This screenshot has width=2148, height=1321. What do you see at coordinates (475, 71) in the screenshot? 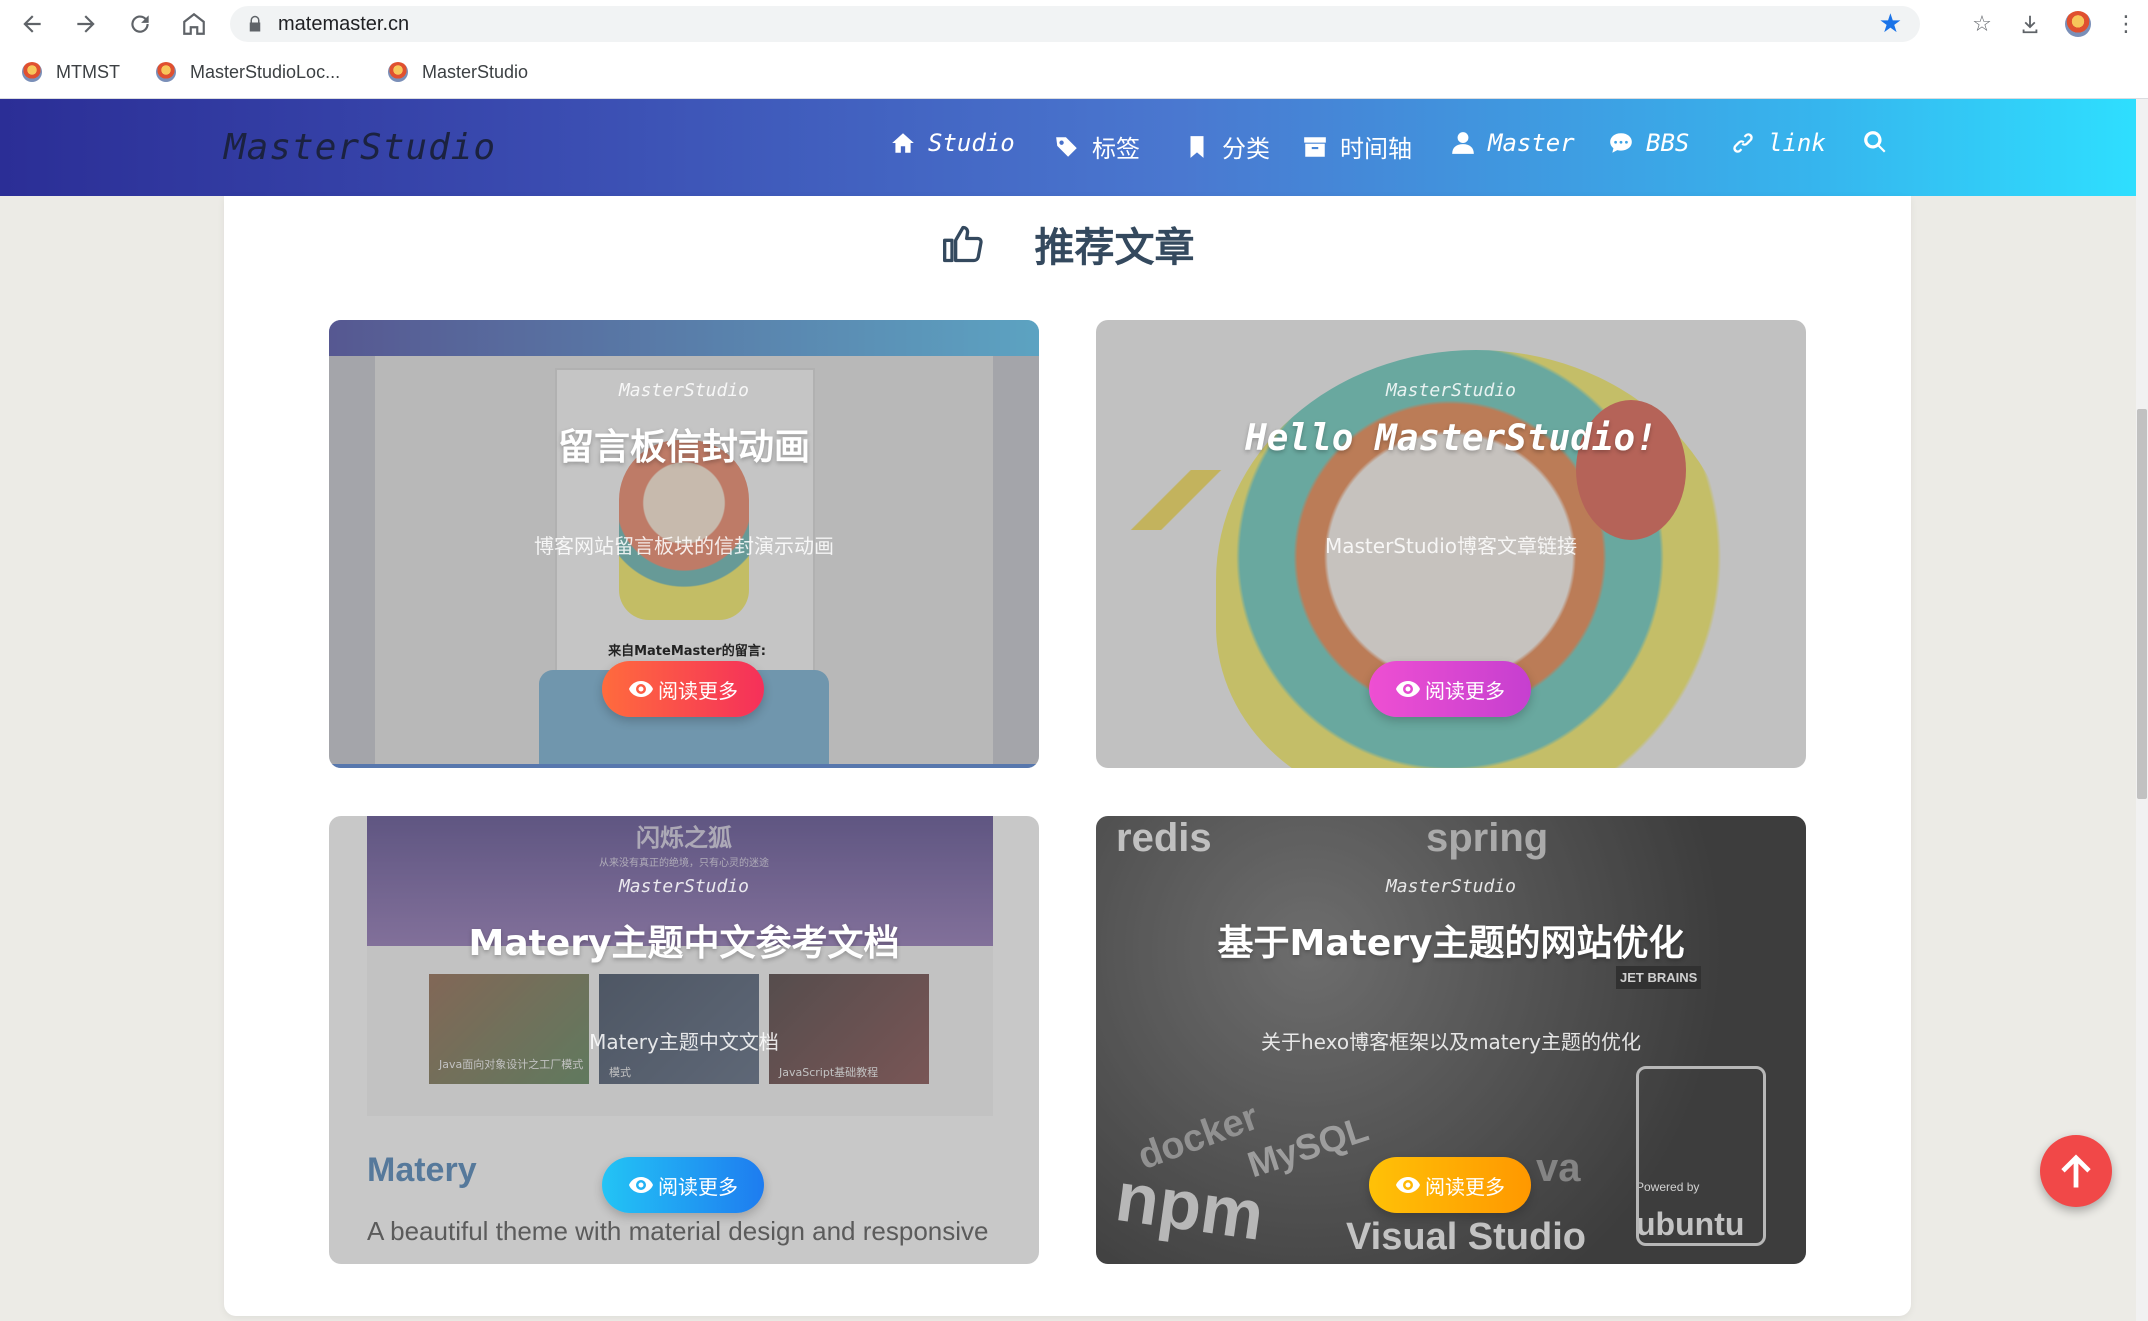
I see `bookmark-label: MasterStudio` at bounding box center [475, 71].